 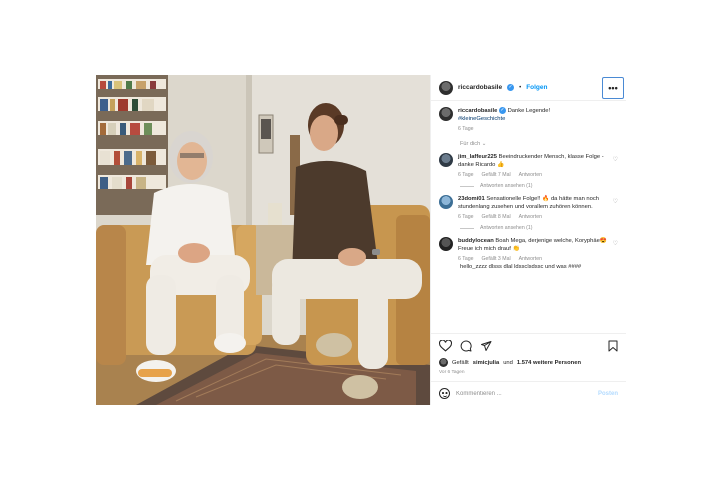 I want to click on caption-text: Danke Legende!, so click(x=529, y=111).